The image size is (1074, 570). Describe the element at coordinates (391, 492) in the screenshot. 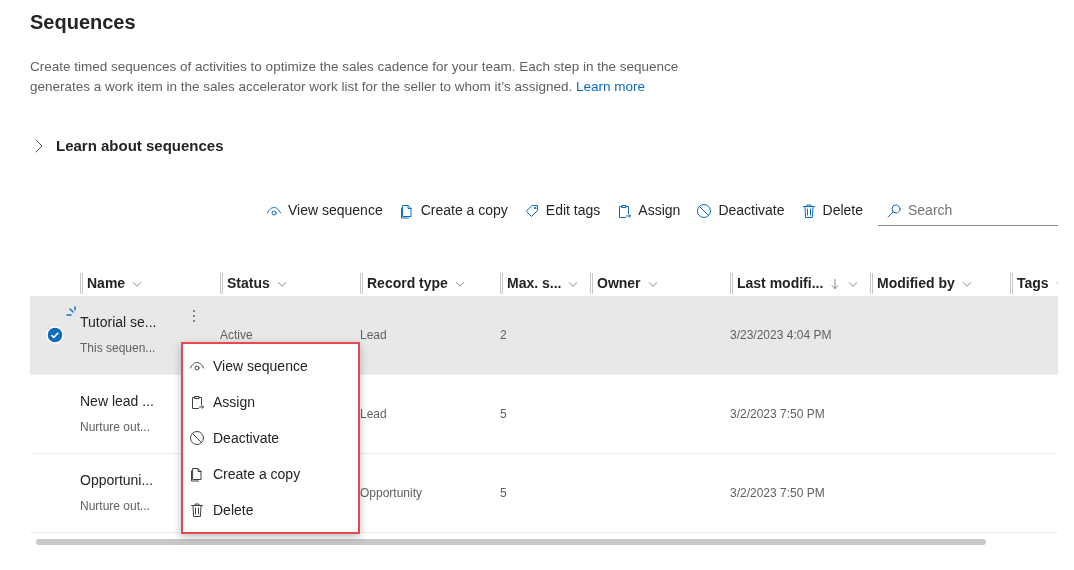

I see `table-cell: Opportunity` at that location.